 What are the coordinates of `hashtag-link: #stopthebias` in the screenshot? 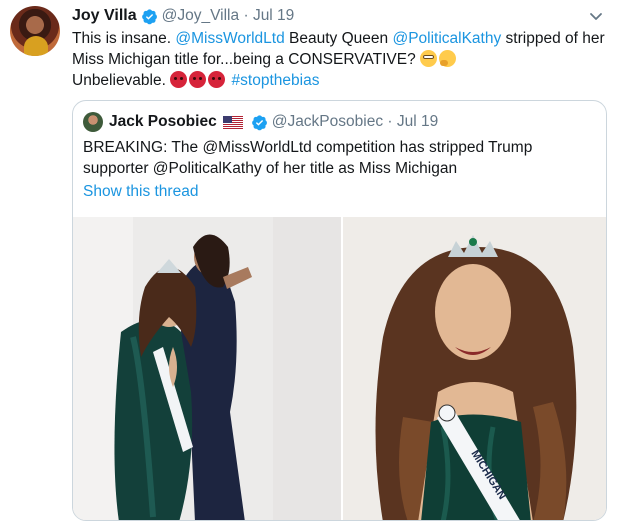 It's located at (276, 80).